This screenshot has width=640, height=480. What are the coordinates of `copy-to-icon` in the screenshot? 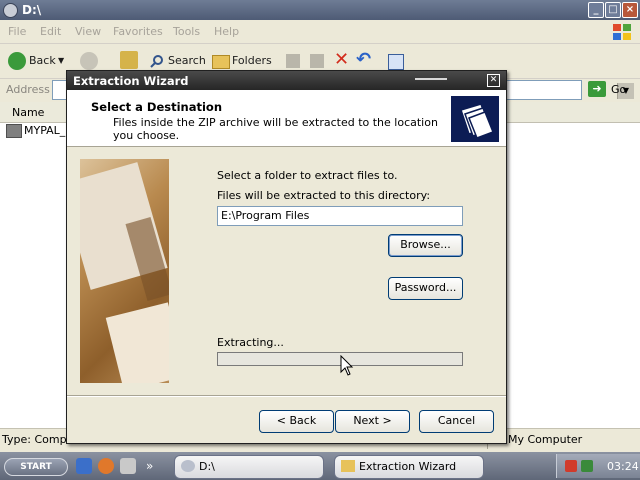 It's located at (317, 61).